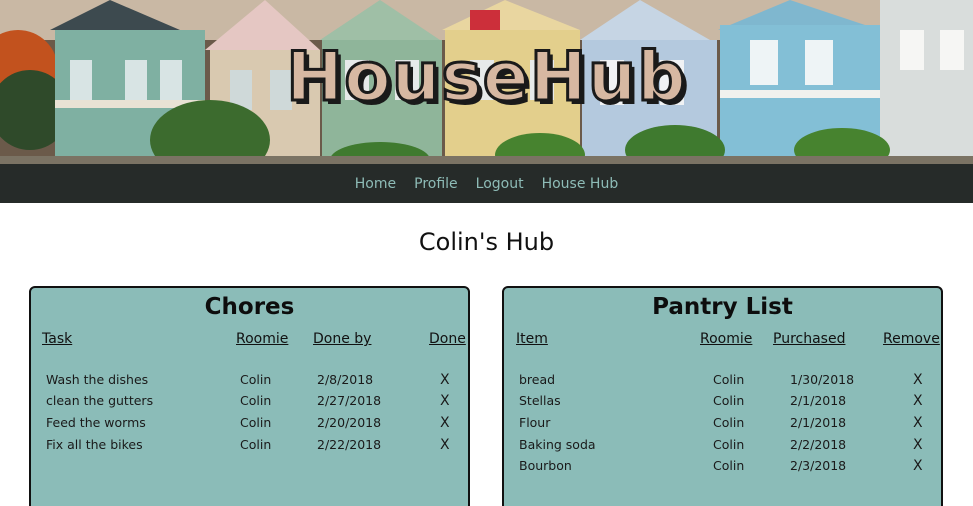  What do you see at coordinates (262, 339) in the screenshot?
I see `chores-header-roomie: Roomie` at bounding box center [262, 339].